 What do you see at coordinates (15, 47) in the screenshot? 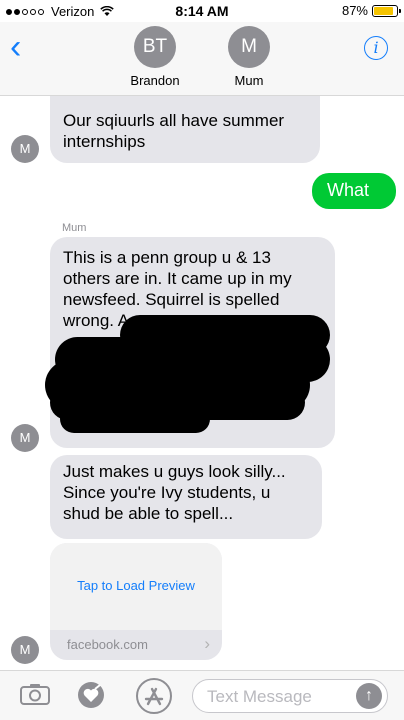
I see `chevron-left-icon: ‹` at bounding box center [15, 47].